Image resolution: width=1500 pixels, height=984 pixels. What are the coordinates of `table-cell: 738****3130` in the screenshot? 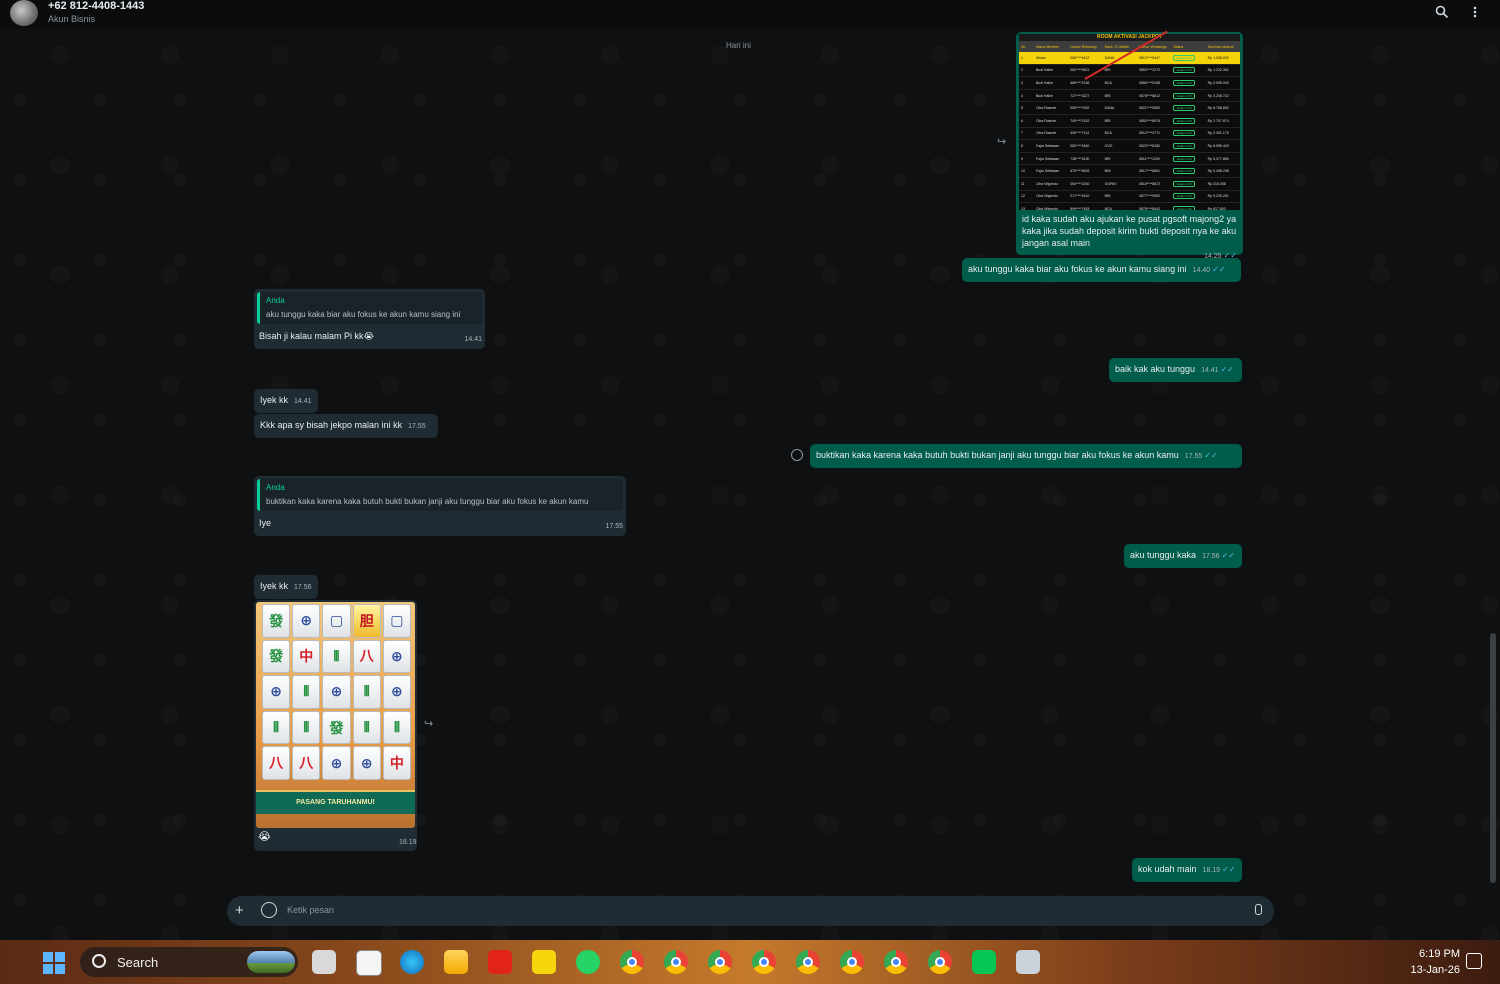 It's located at (1080, 158).